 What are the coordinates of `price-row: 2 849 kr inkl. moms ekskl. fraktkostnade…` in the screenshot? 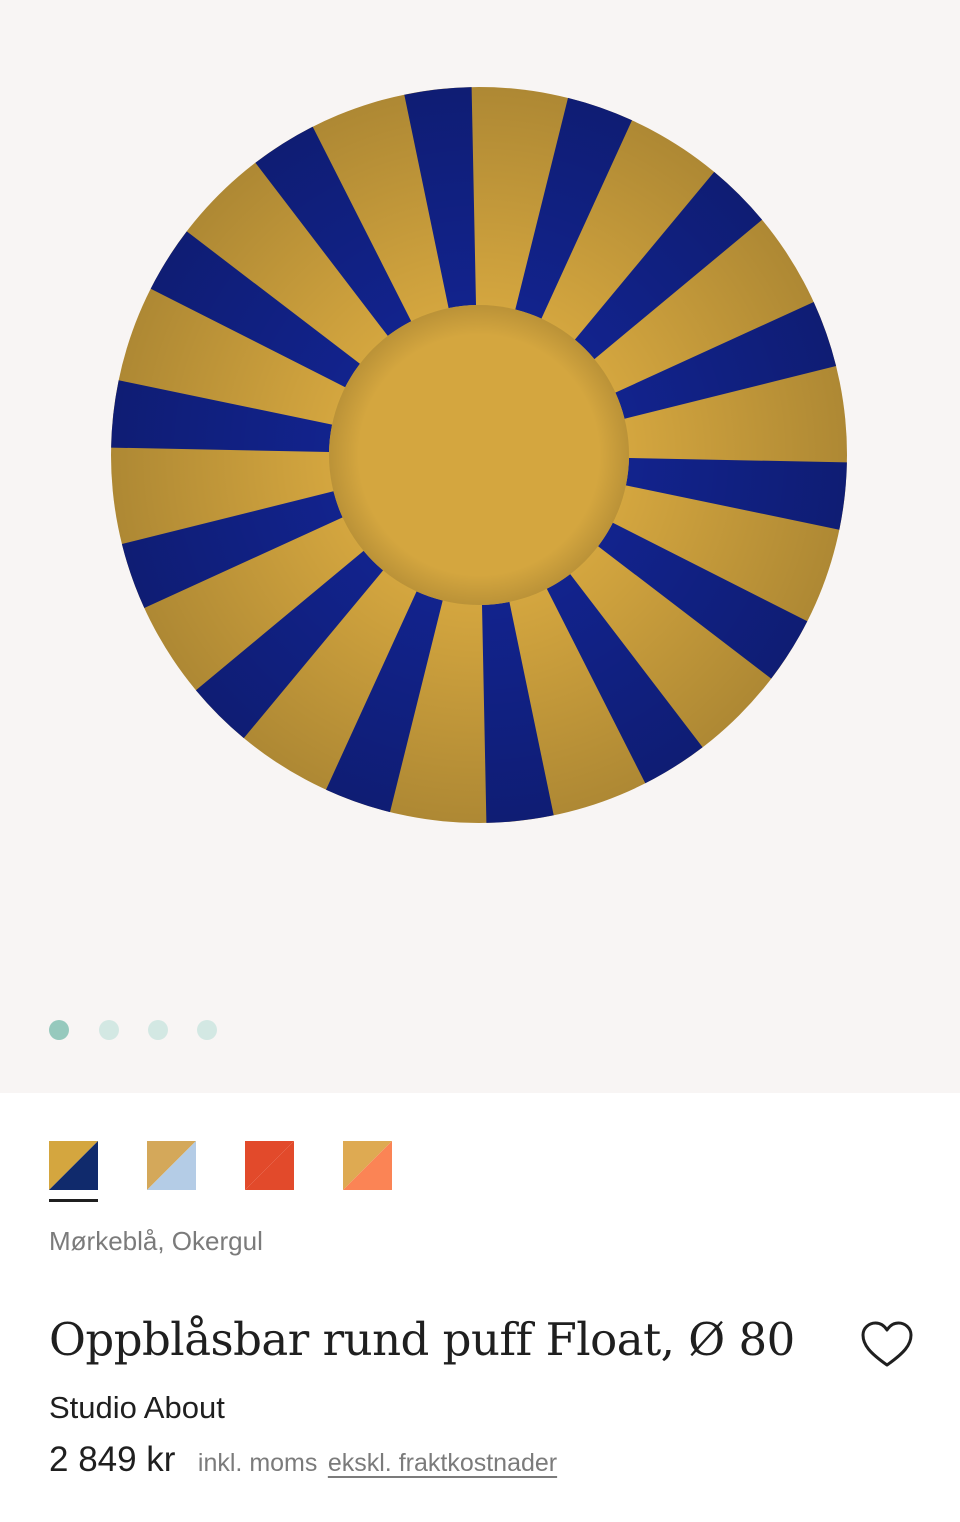 It's located at (303, 1460).